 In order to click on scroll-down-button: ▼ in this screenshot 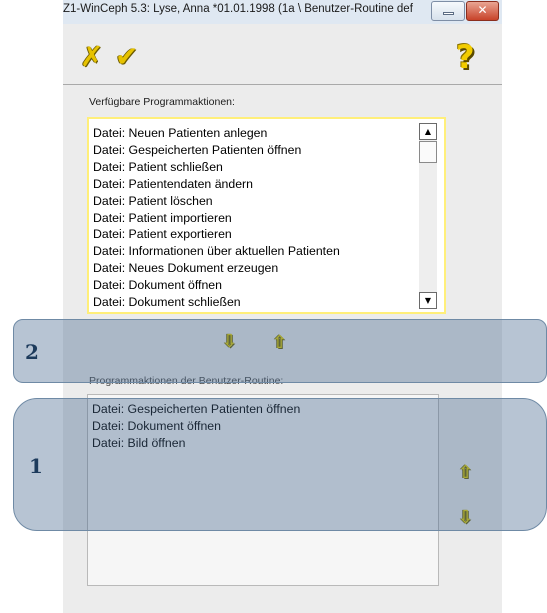, I will do `click(428, 300)`.